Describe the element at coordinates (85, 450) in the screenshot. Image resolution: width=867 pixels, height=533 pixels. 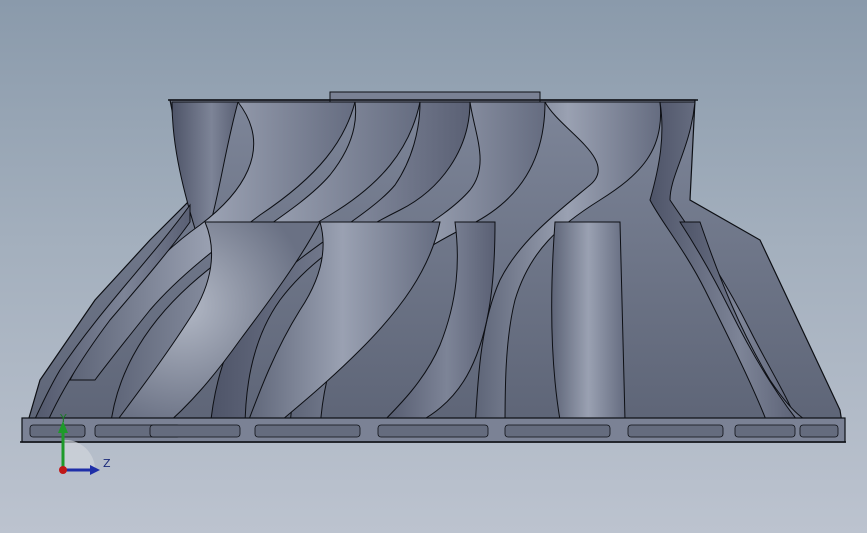
I see `orientation-triad` at that location.